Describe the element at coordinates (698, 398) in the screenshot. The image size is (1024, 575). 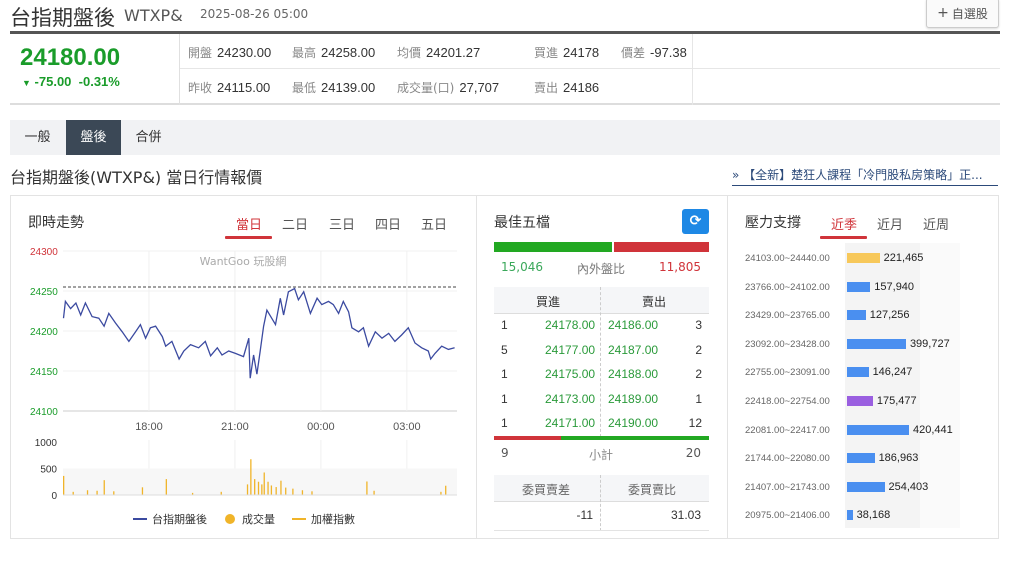
I see `ask-volume: 1` at that location.